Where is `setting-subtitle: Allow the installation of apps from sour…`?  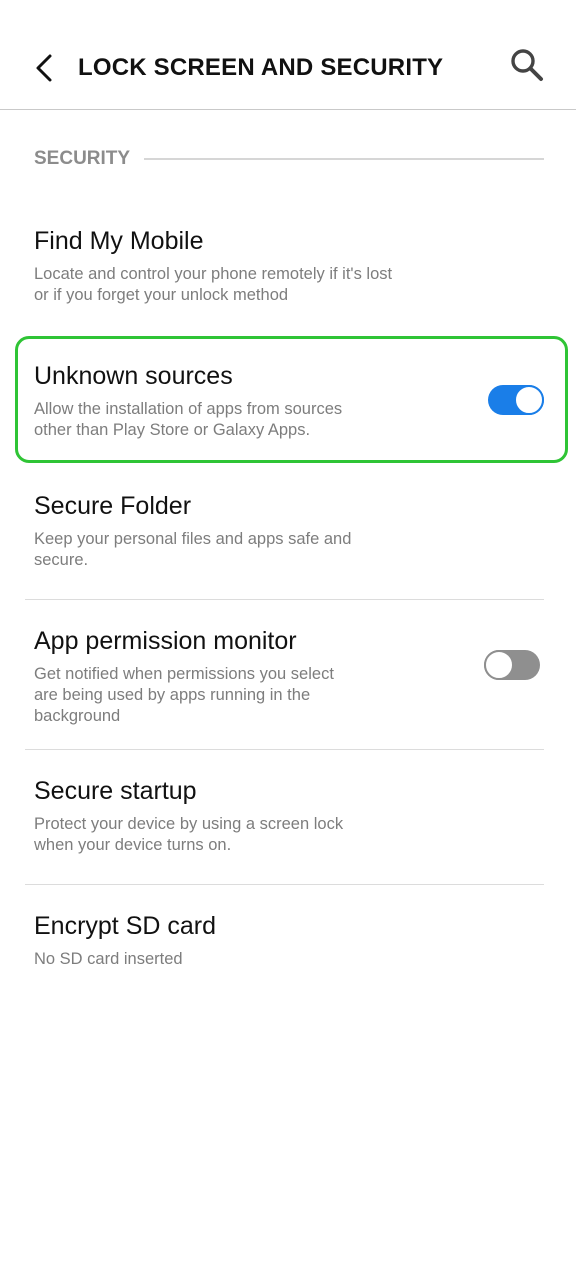 setting-subtitle: Allow the installation of apps from sour… is located at coordinates (188, 420).